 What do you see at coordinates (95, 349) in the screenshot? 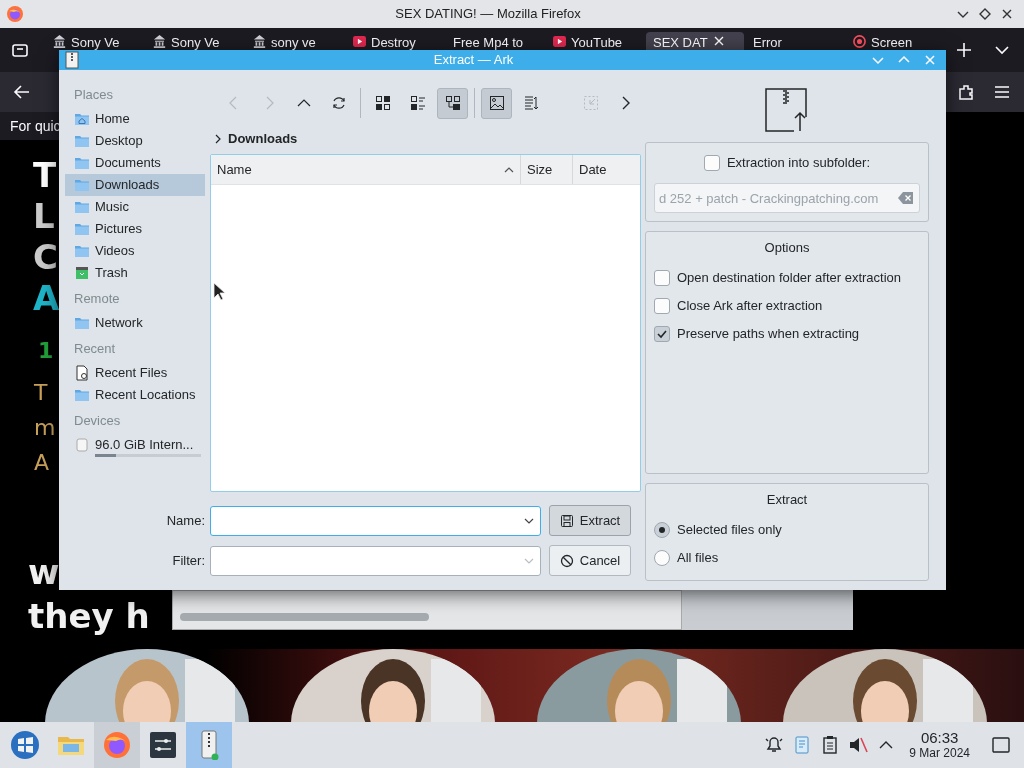
I see `section-heading: Recent` at bounding box center [95, 349].